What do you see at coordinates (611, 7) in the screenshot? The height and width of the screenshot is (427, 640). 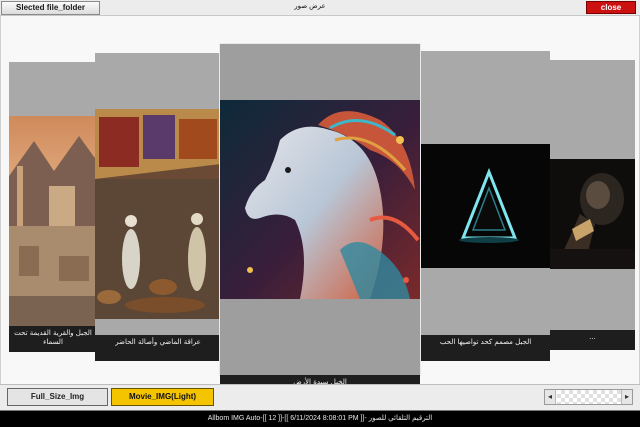 I see `close-button: close` at bounding box center [611, 7].